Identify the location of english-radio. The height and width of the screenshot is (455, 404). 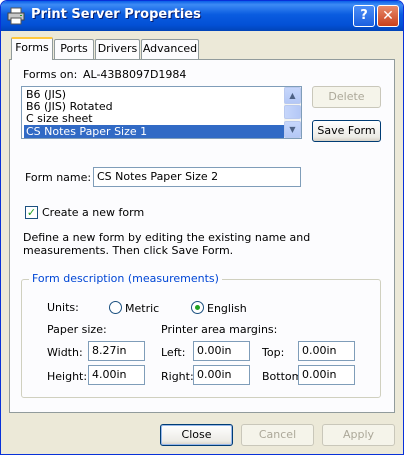
(197, 307).